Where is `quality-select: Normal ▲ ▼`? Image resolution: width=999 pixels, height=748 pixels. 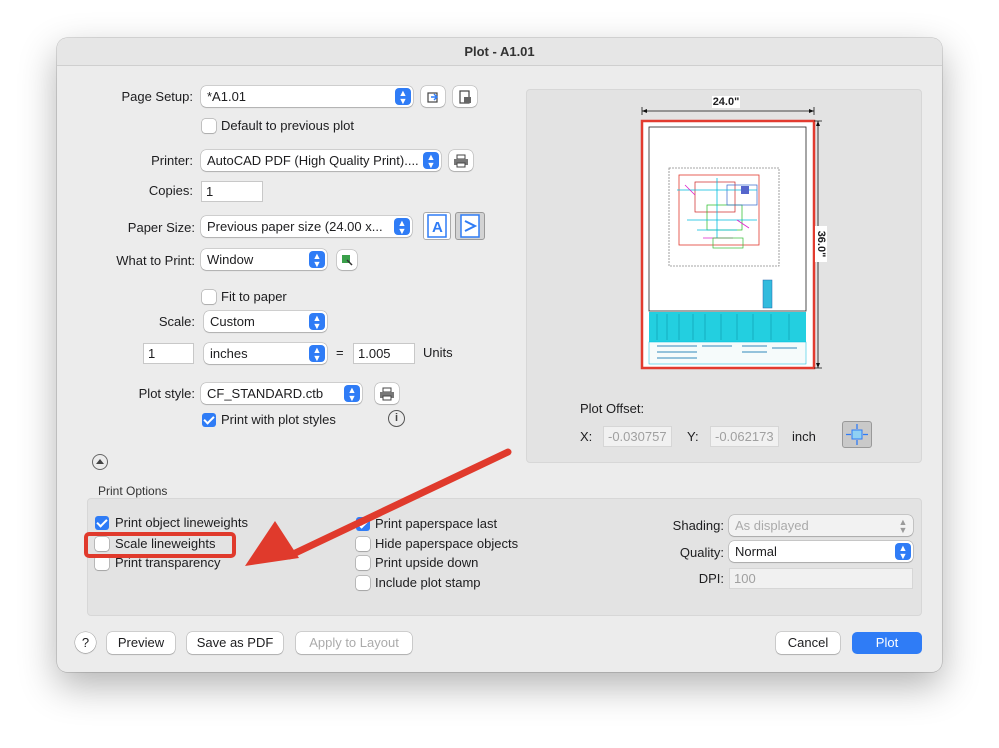 quality-select: Normal ▲ ▼ is located at coordinates (821, 551).